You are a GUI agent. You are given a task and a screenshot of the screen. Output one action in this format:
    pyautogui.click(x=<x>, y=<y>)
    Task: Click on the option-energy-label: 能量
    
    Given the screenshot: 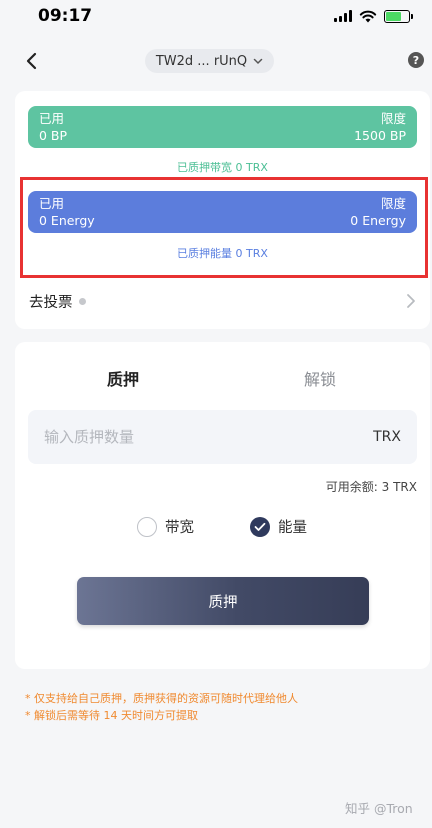 What is the action you would take?
    pyautogui.click(x=292, y=528)
    